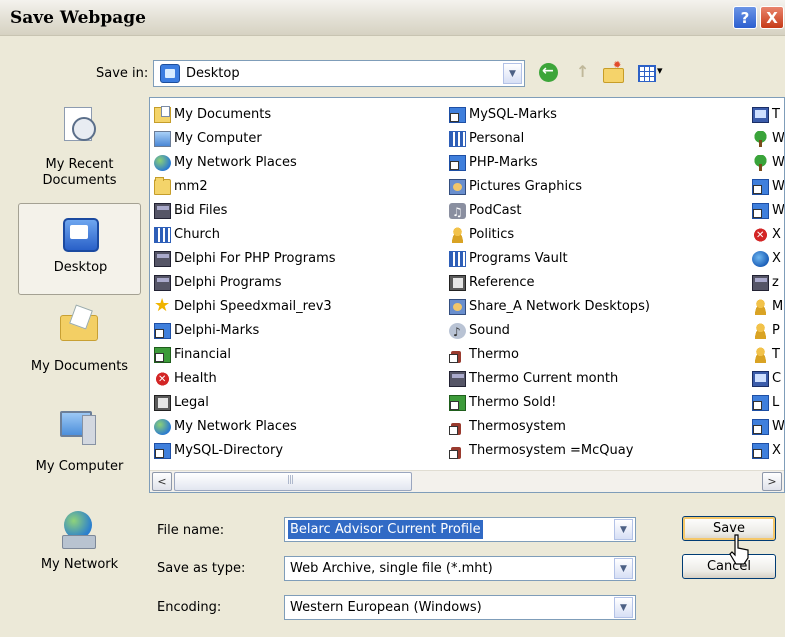 This screenshot has height=637, width=785. I want to click on file-list-item: Thermosystem =McQuay, so click(548, 451).